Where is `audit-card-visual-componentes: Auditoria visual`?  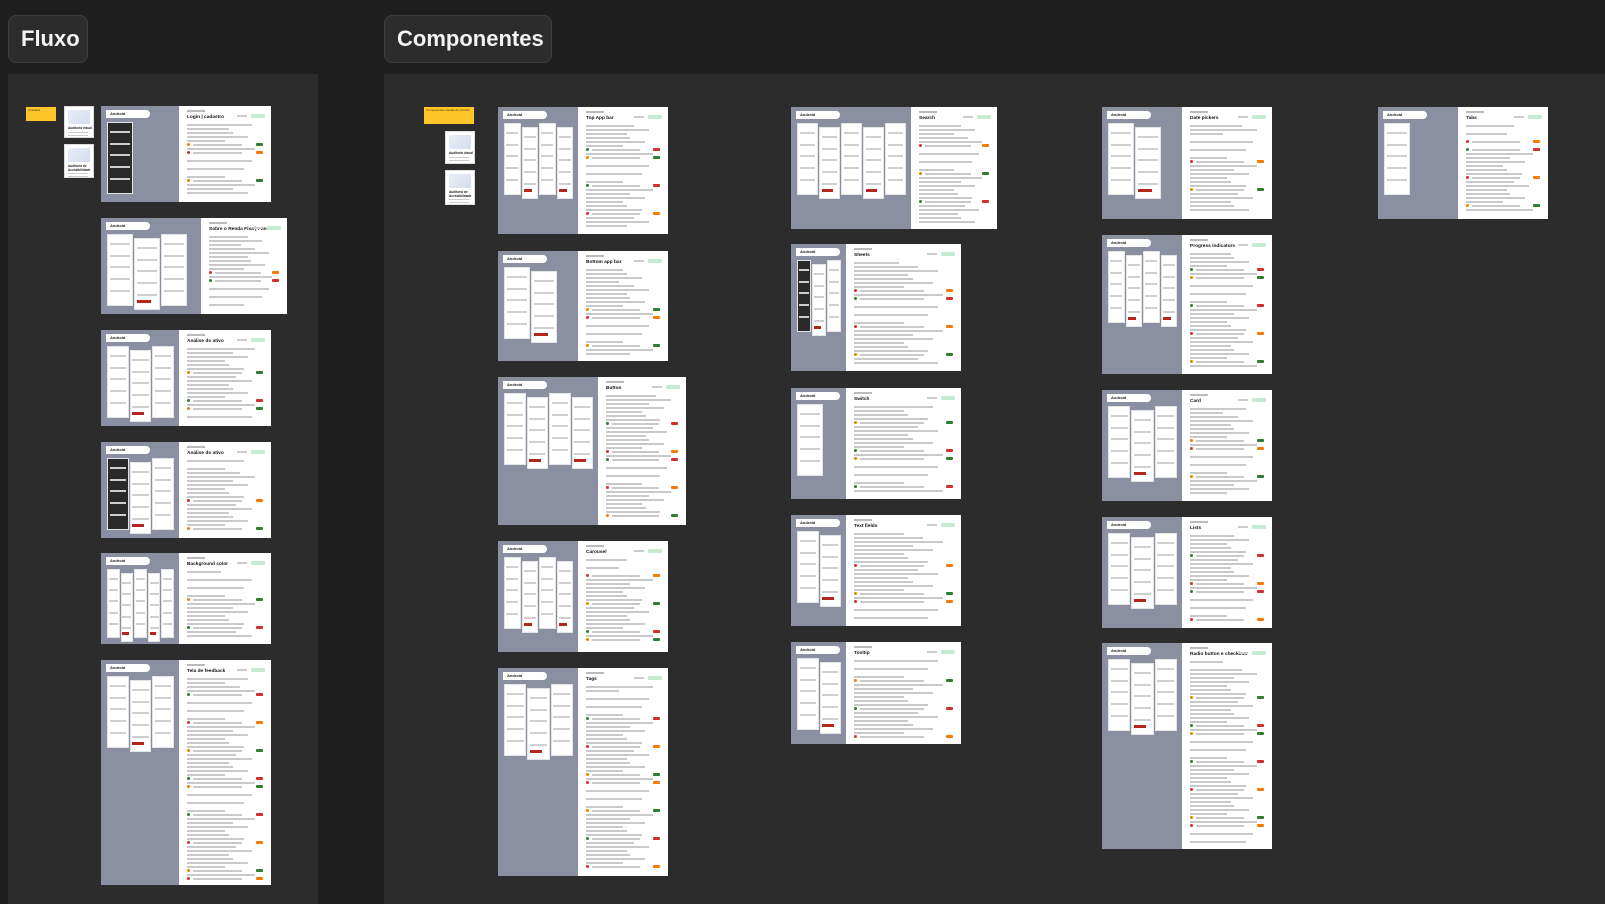 audit-card-visual-componentes: Auditoria visual is located at coordinates (460, 147).